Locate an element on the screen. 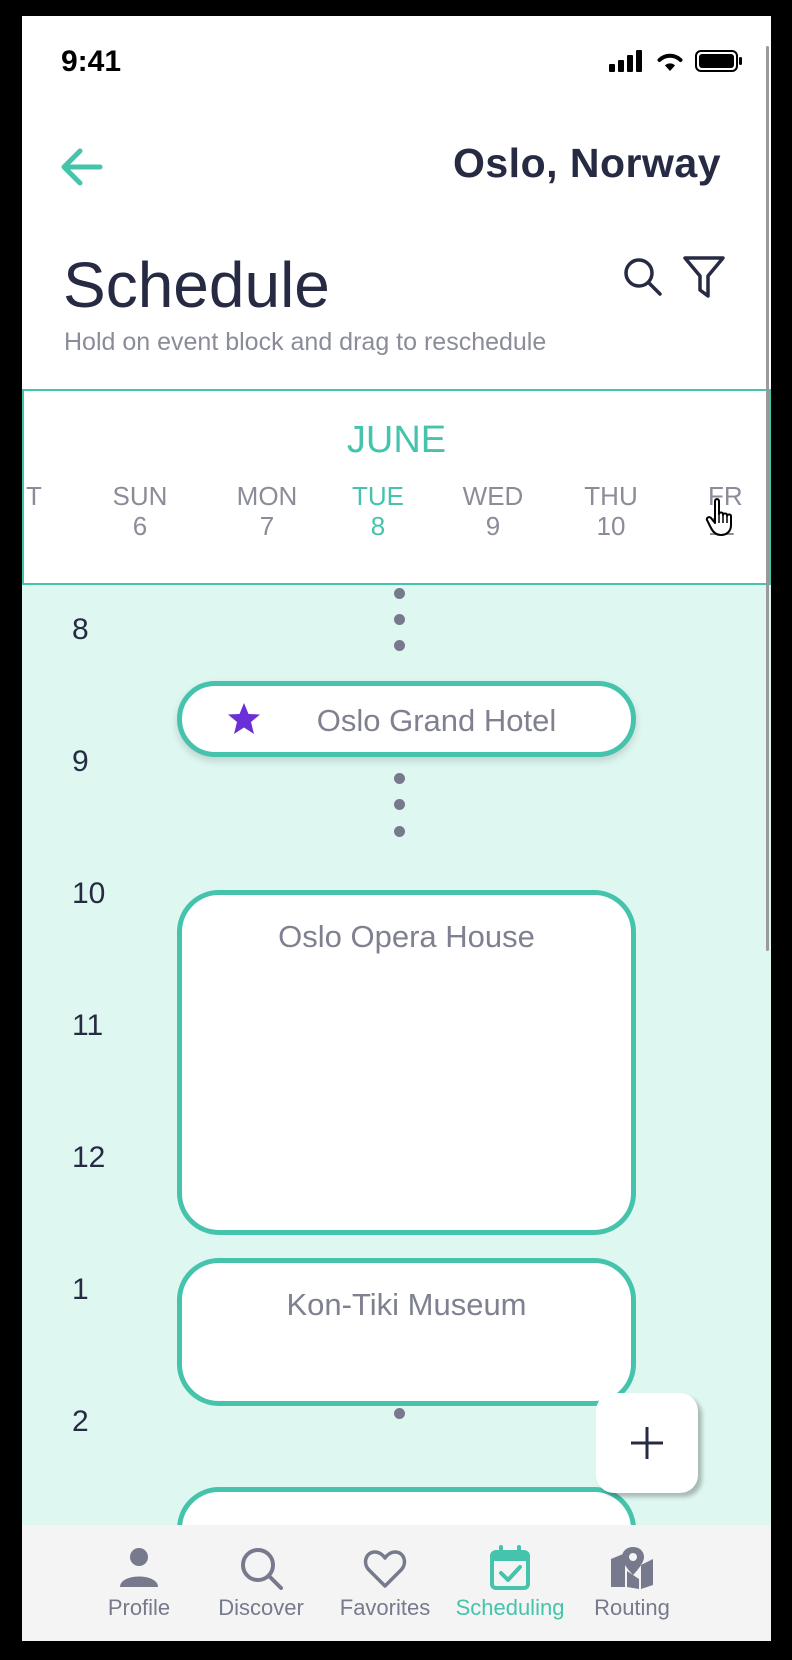 This screenshot has height=1660, width=792. hour-label: 8 is located at coordinates (80, 629).